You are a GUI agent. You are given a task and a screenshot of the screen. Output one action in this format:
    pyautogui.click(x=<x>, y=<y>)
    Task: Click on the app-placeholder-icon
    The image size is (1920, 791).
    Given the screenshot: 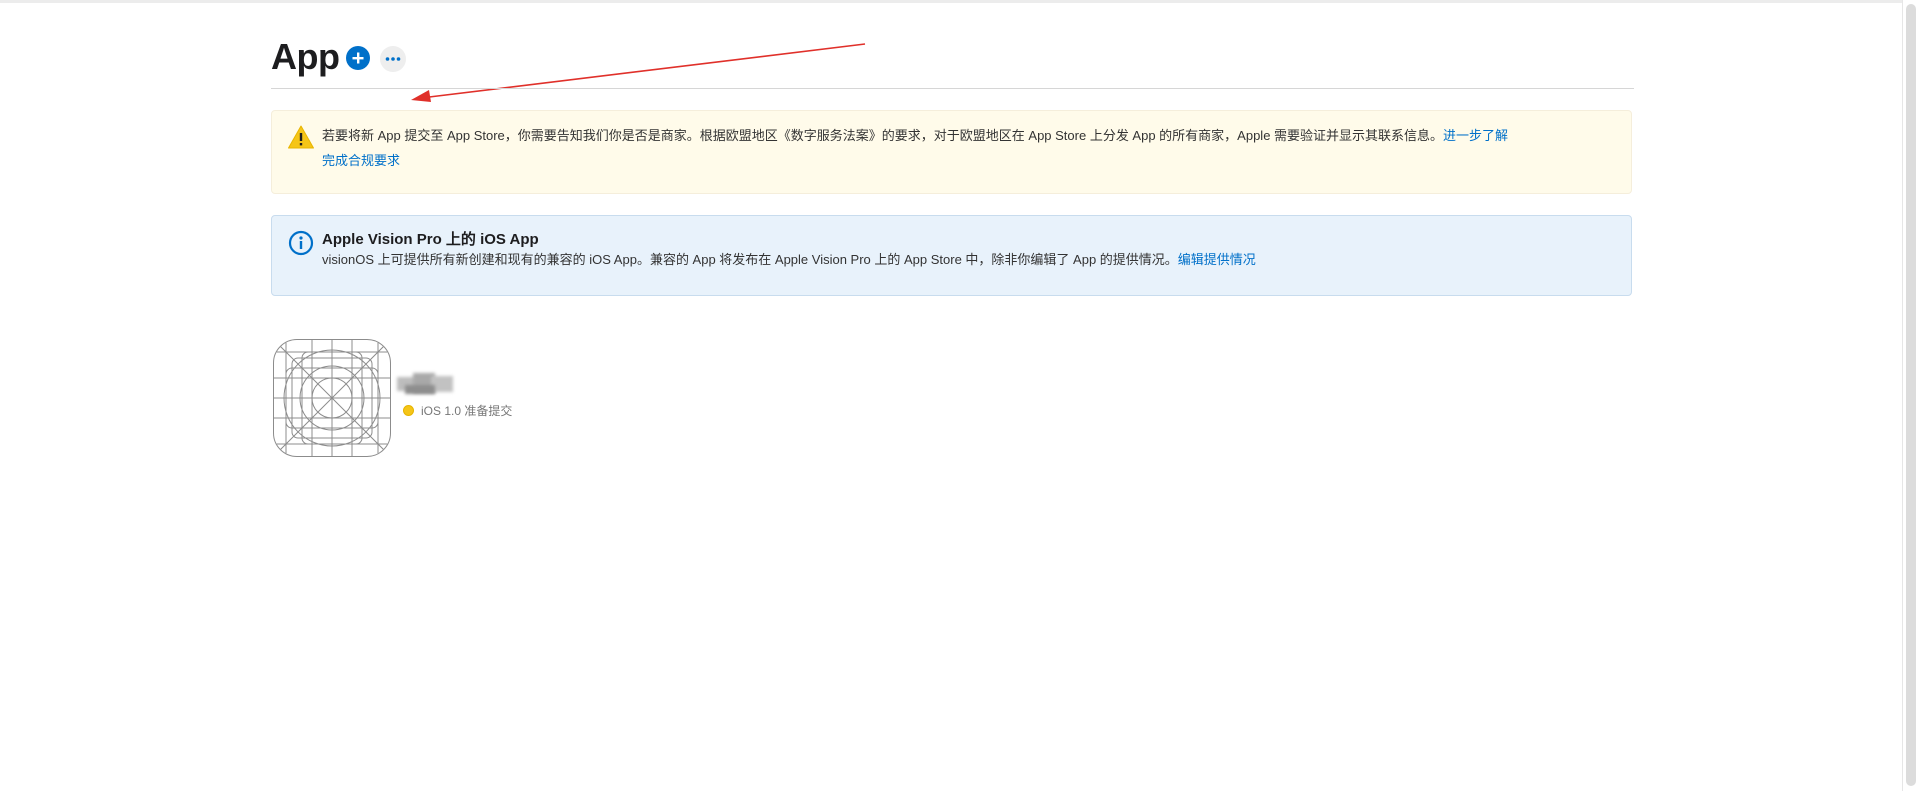 What is the action you would take?
    pyautogui.click(x=332, y=398)
    